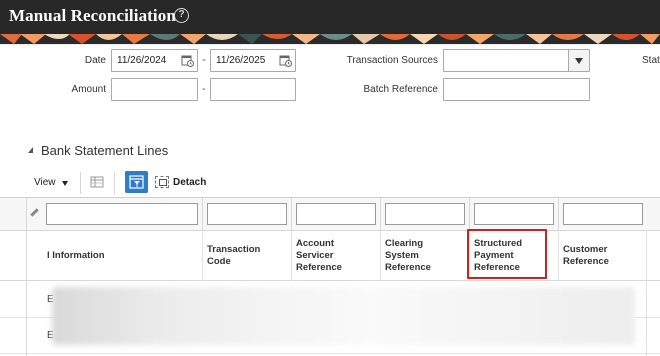 This screenshot has height=356, width=660. I want to click on batch-reference-field, so click(516, 89).